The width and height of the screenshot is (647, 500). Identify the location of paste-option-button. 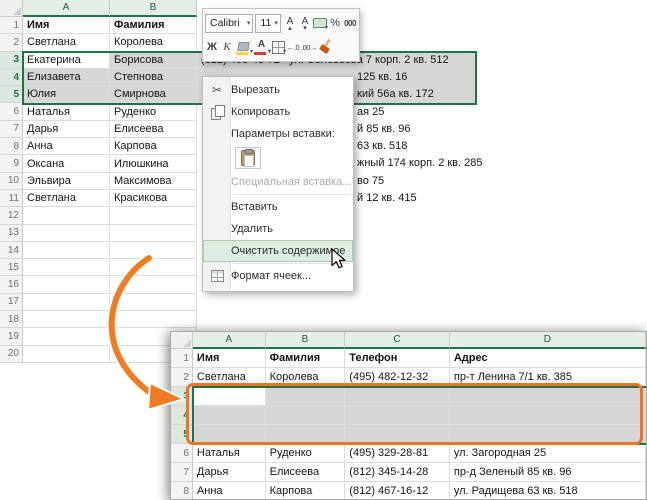
(248, 158).